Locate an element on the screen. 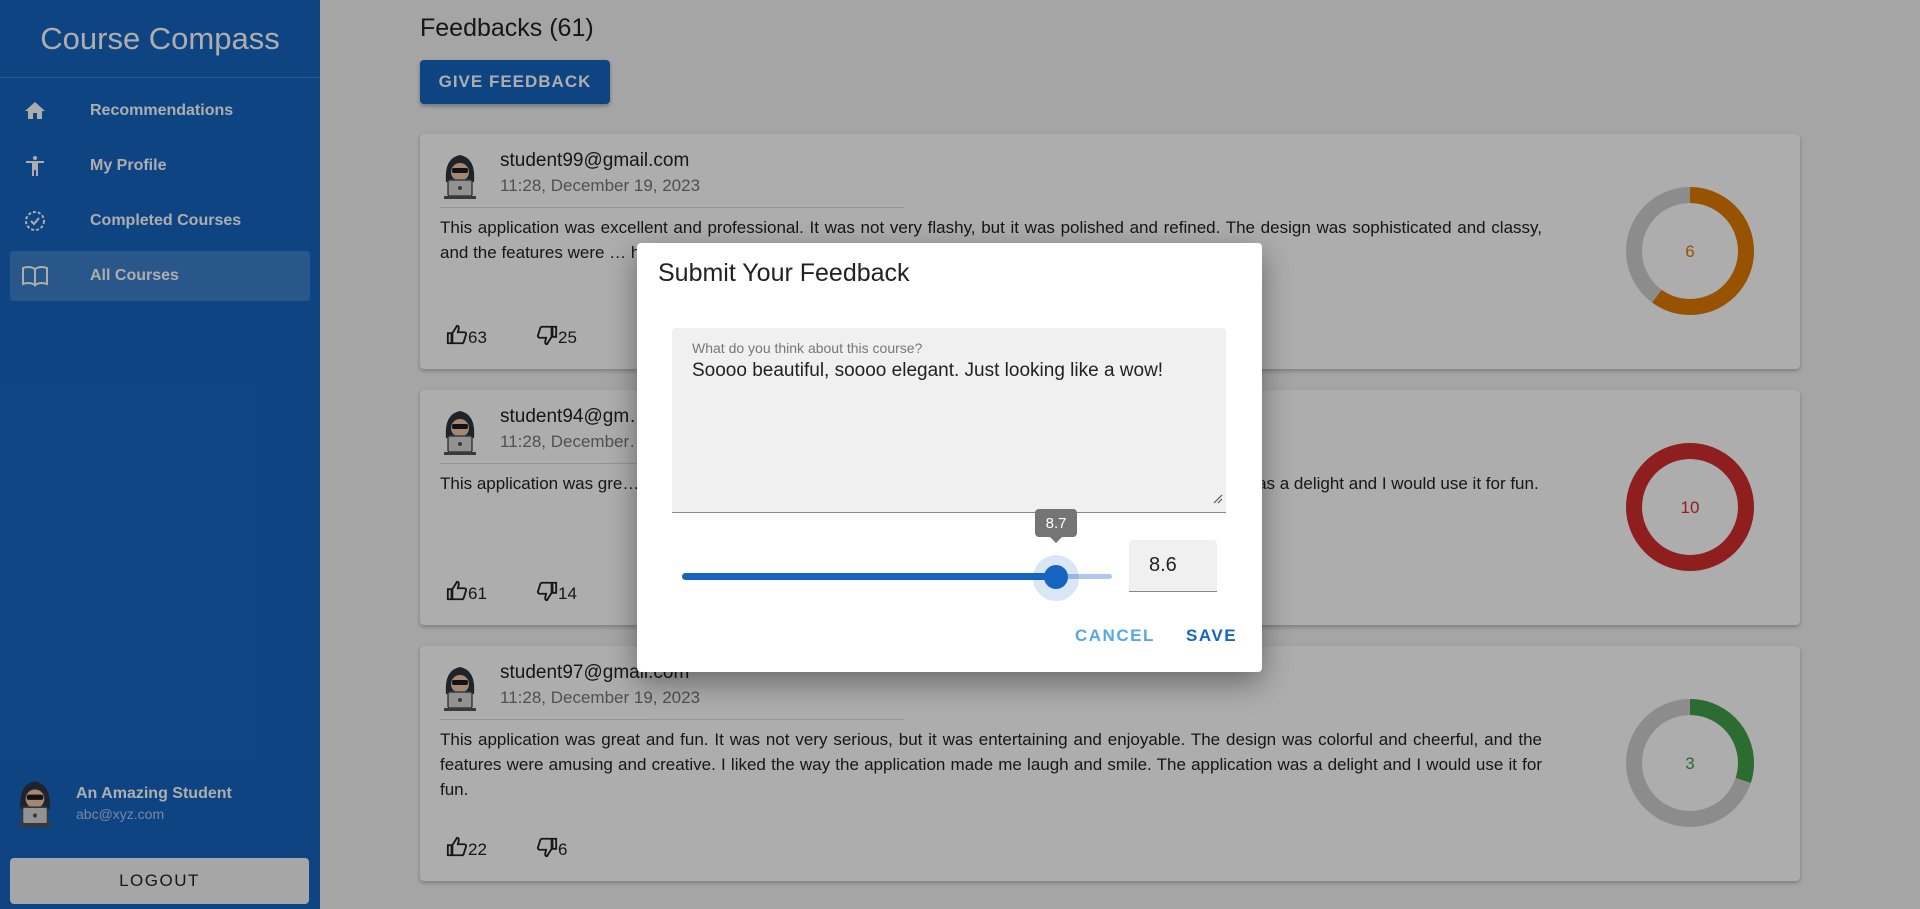  rating-slider: 8.7 is located at coordinates (897, 556).